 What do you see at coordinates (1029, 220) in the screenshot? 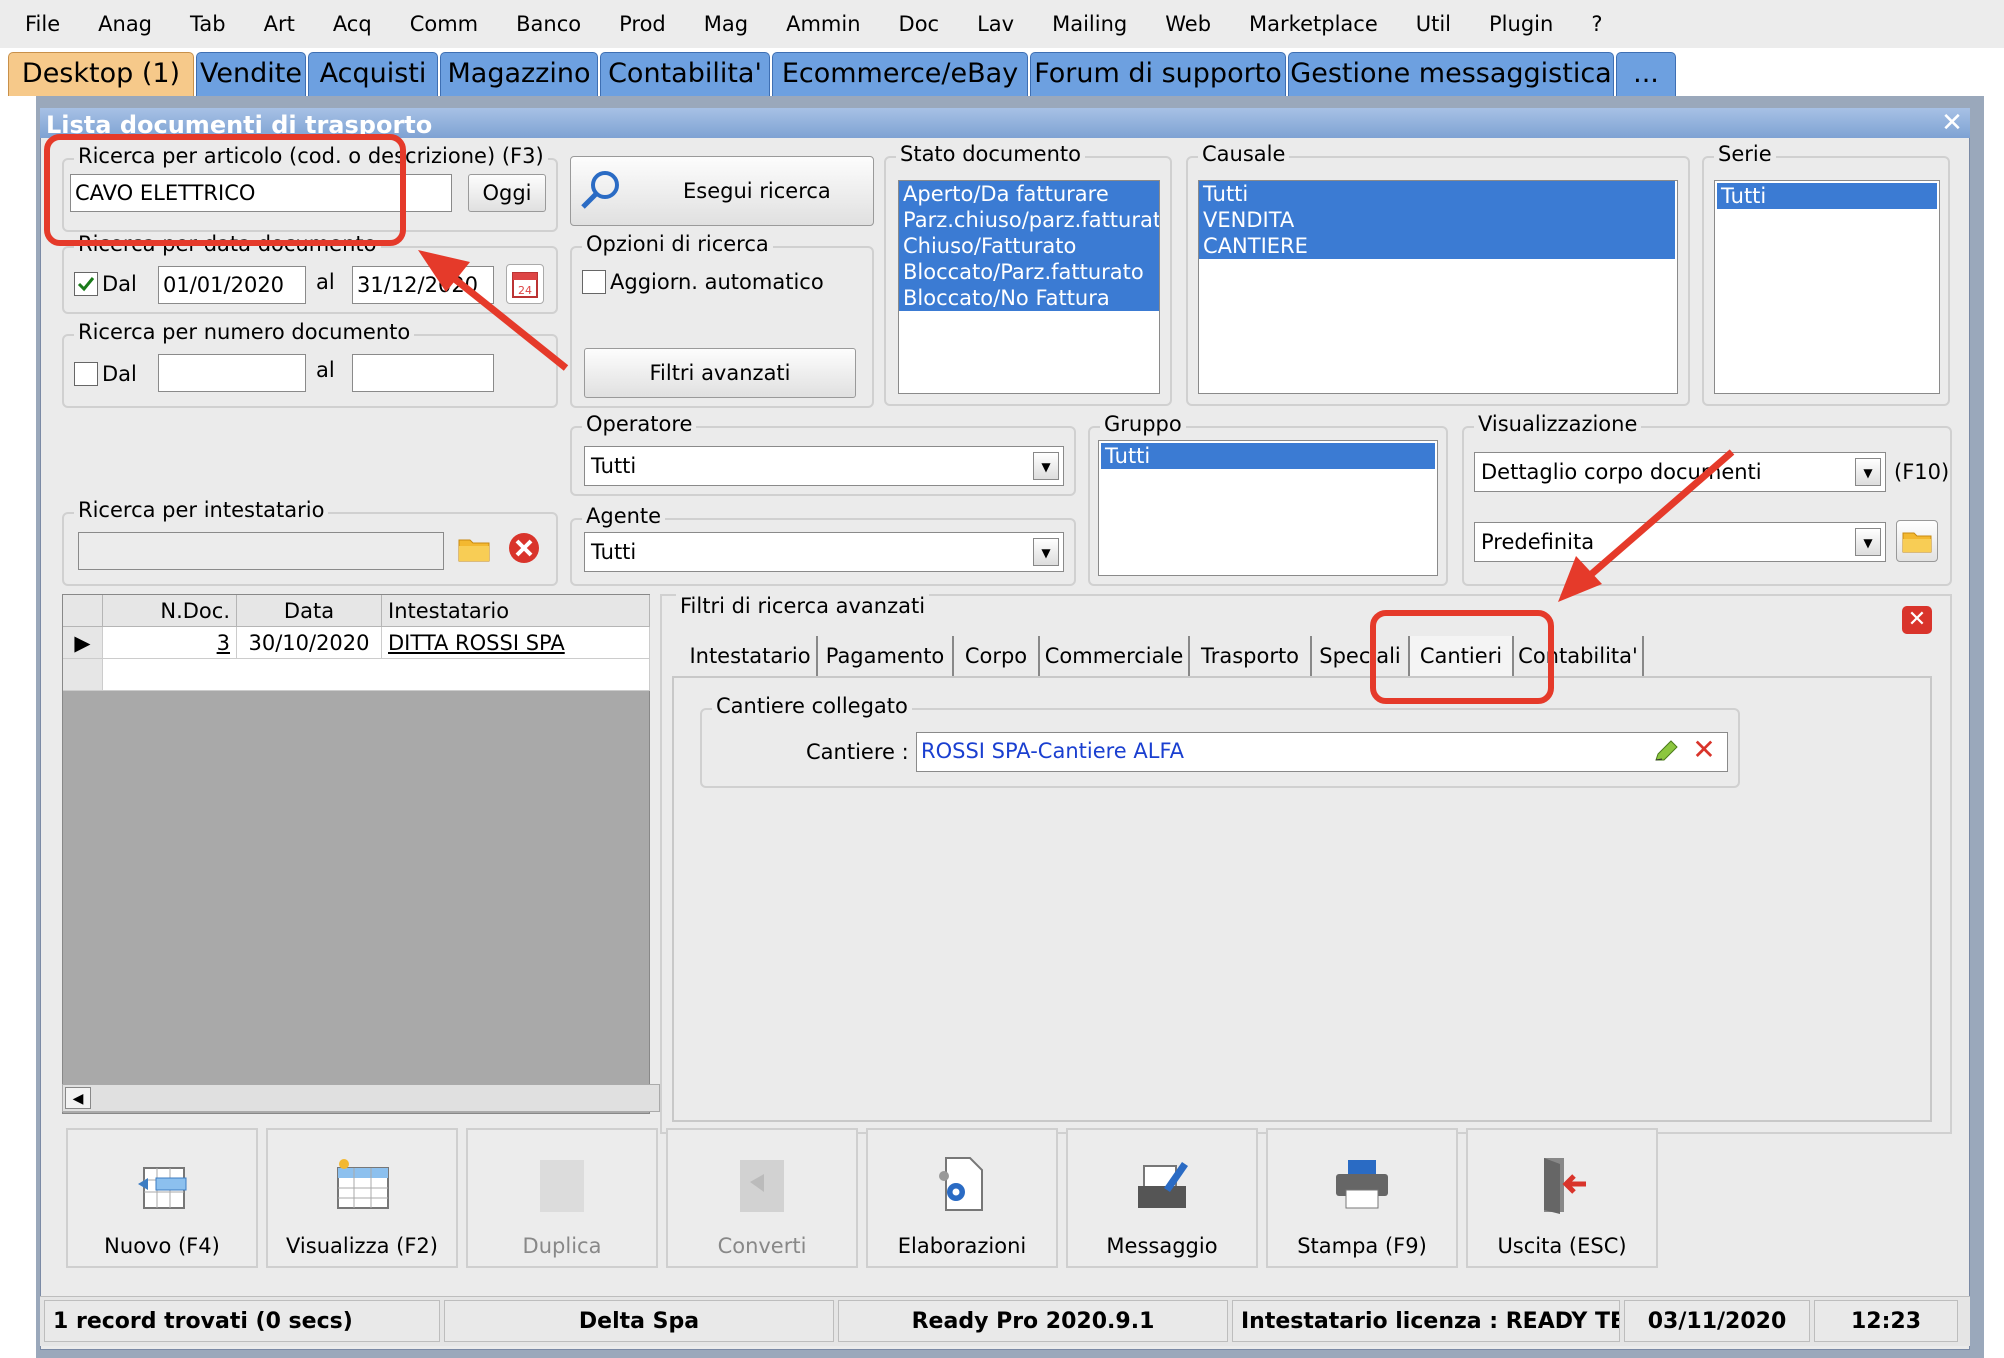
I see `stato-item: Parz.chiuso/parz.fatturato` at bounding box center [1029, 220].